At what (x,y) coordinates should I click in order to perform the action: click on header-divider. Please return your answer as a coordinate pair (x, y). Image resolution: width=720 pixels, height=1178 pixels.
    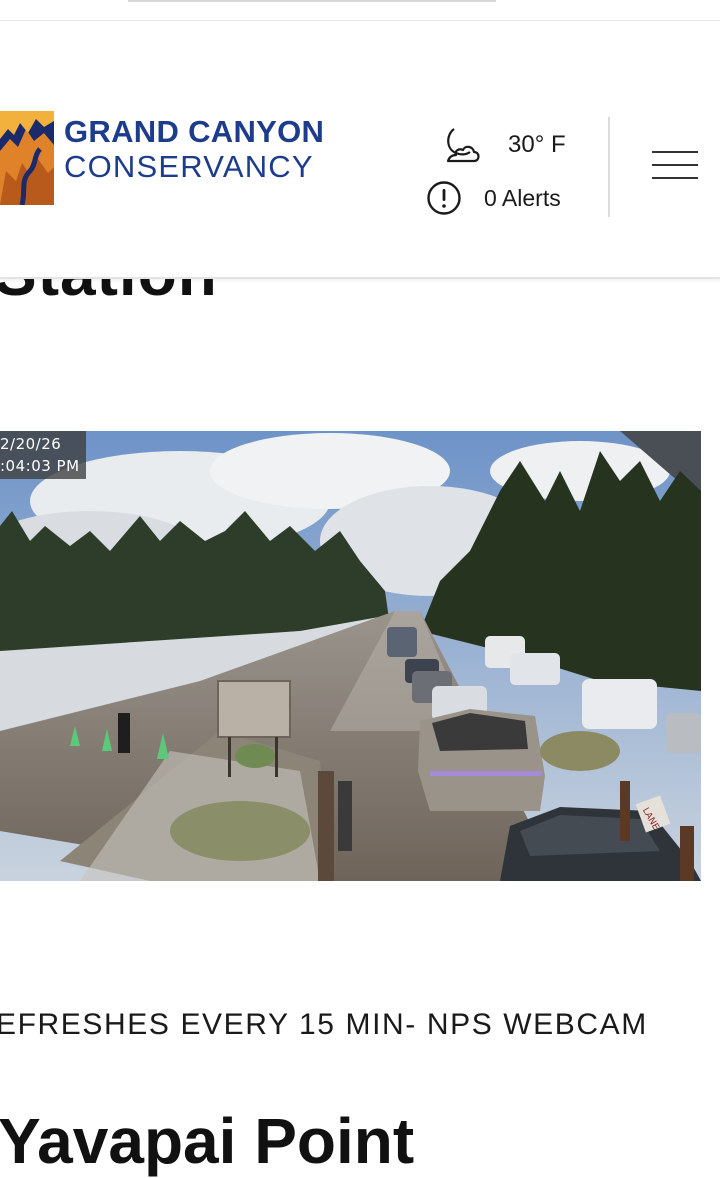
    Looking at the image, I should click on (609, 167).